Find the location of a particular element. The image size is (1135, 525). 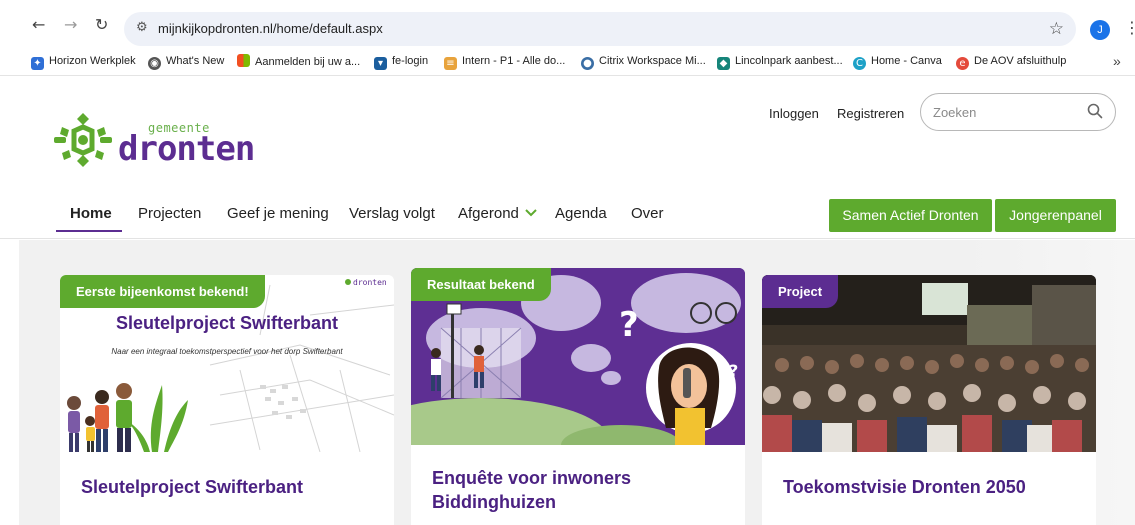

nav-geef-je-mening: Geef je mening is located at coordinates (278, 213).